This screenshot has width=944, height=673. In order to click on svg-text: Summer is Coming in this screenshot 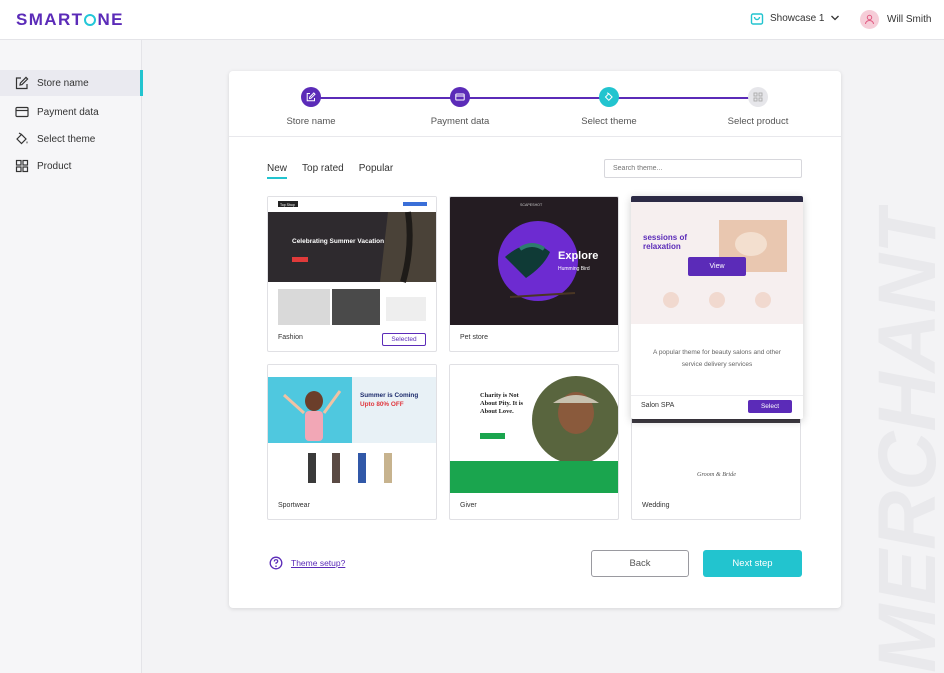, I will do `click(389, 395)`.